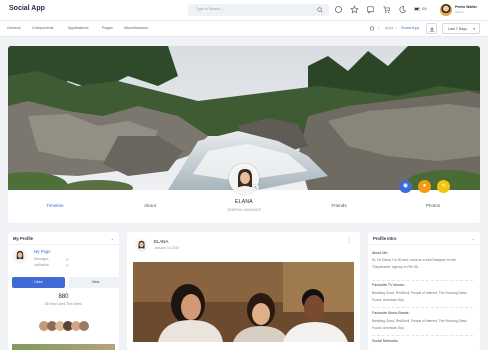 The width and height of the screenshot is (488, 350). I want to click on social-networks-label: Social Networks, so click(385, 341).